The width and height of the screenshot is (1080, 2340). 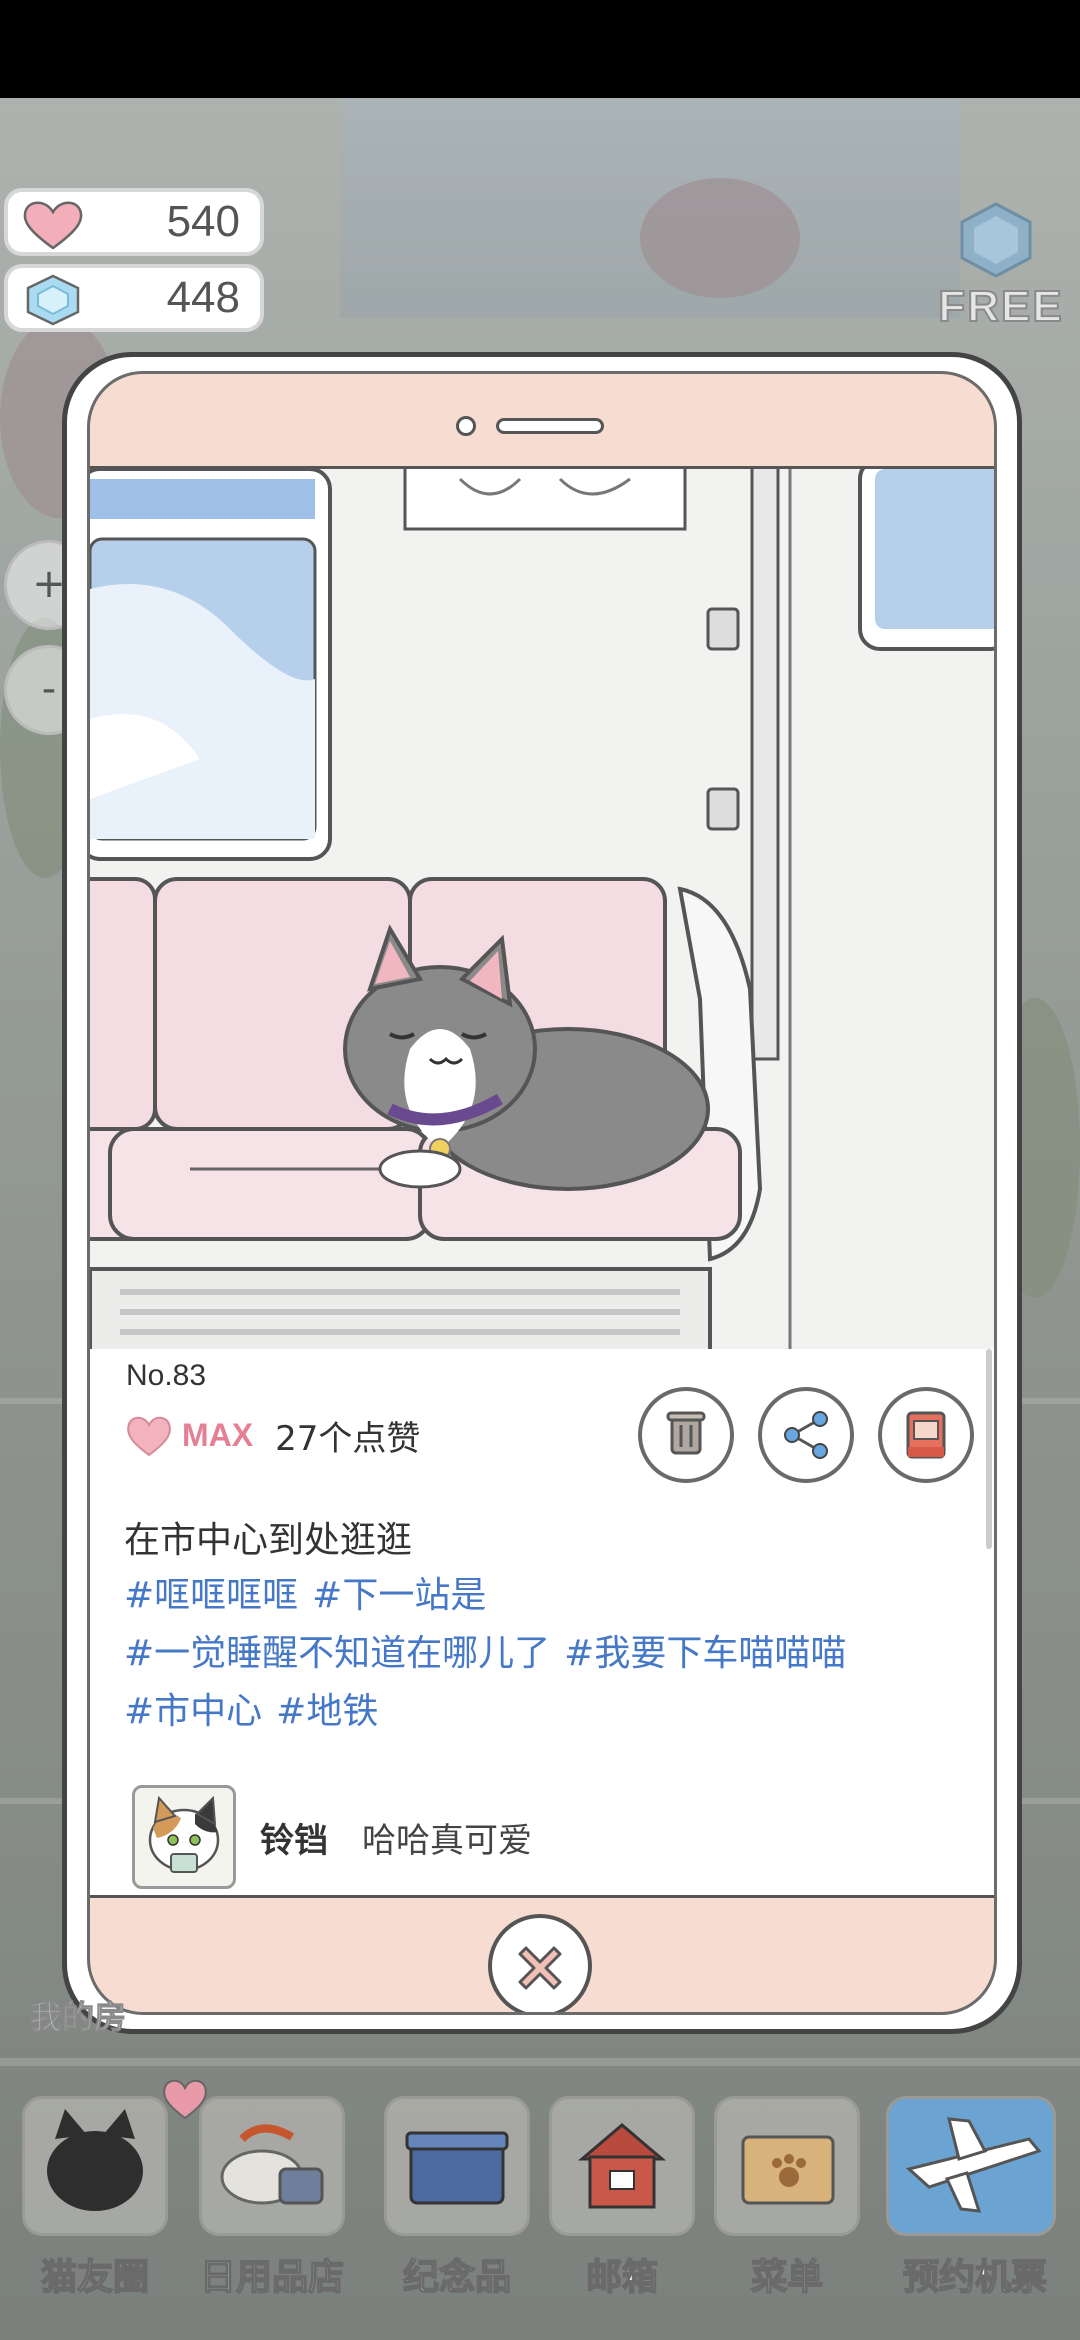 I want to click on gems-counter: 448, so click(x=134, y=298).